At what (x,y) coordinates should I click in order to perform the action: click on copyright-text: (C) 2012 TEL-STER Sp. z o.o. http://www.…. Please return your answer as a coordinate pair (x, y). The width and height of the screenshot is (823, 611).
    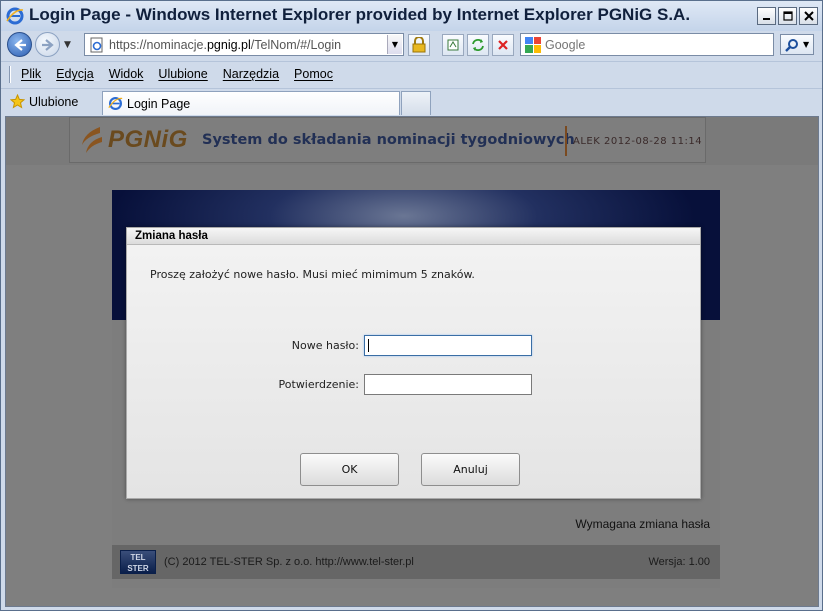
    Looking at the image, I should click on (289, 562).